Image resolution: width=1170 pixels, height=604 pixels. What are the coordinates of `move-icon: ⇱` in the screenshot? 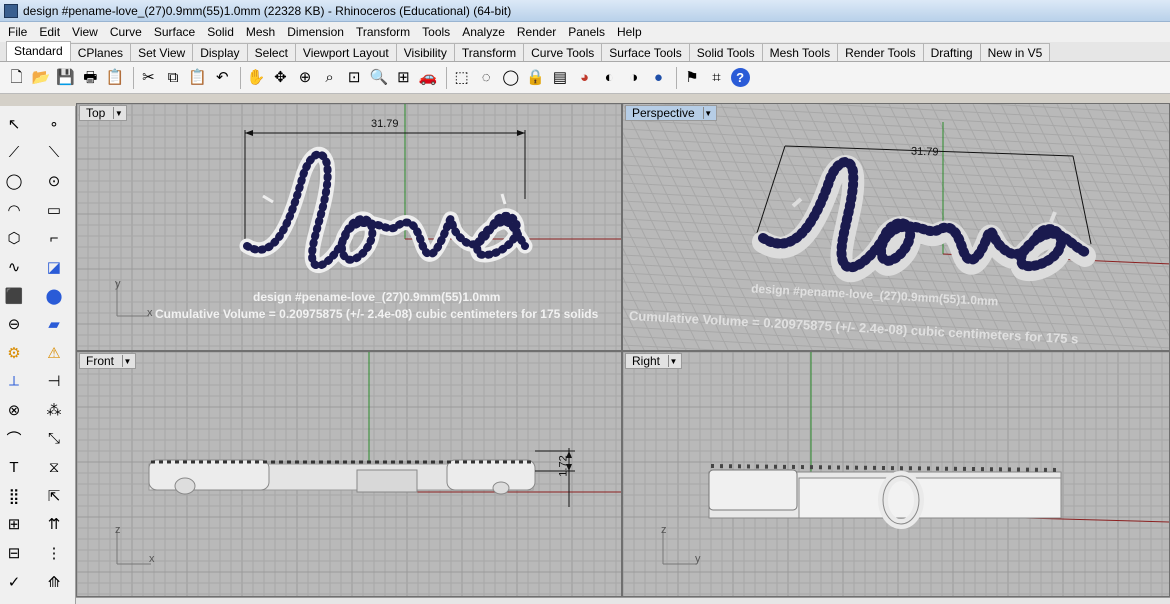 It's located at (54, 496).